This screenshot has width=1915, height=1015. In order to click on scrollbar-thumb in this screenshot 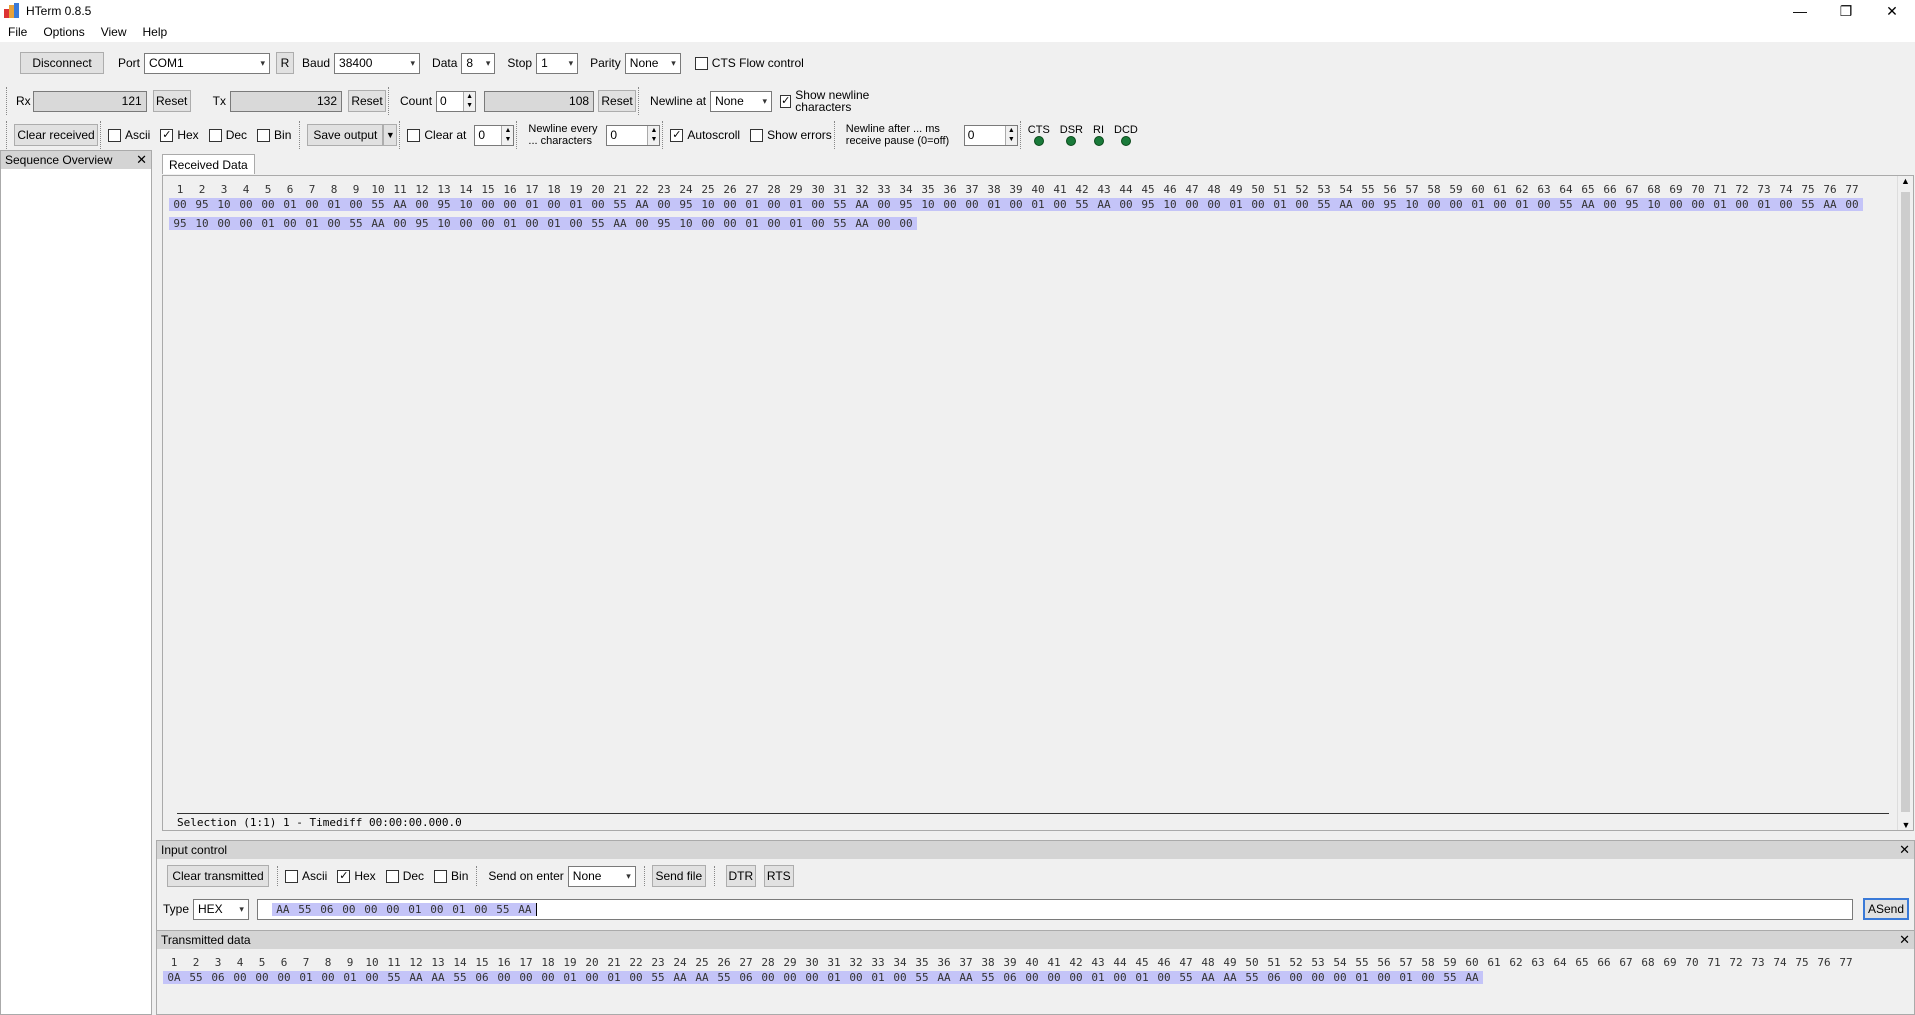, I will do `click(1905, 502)`.